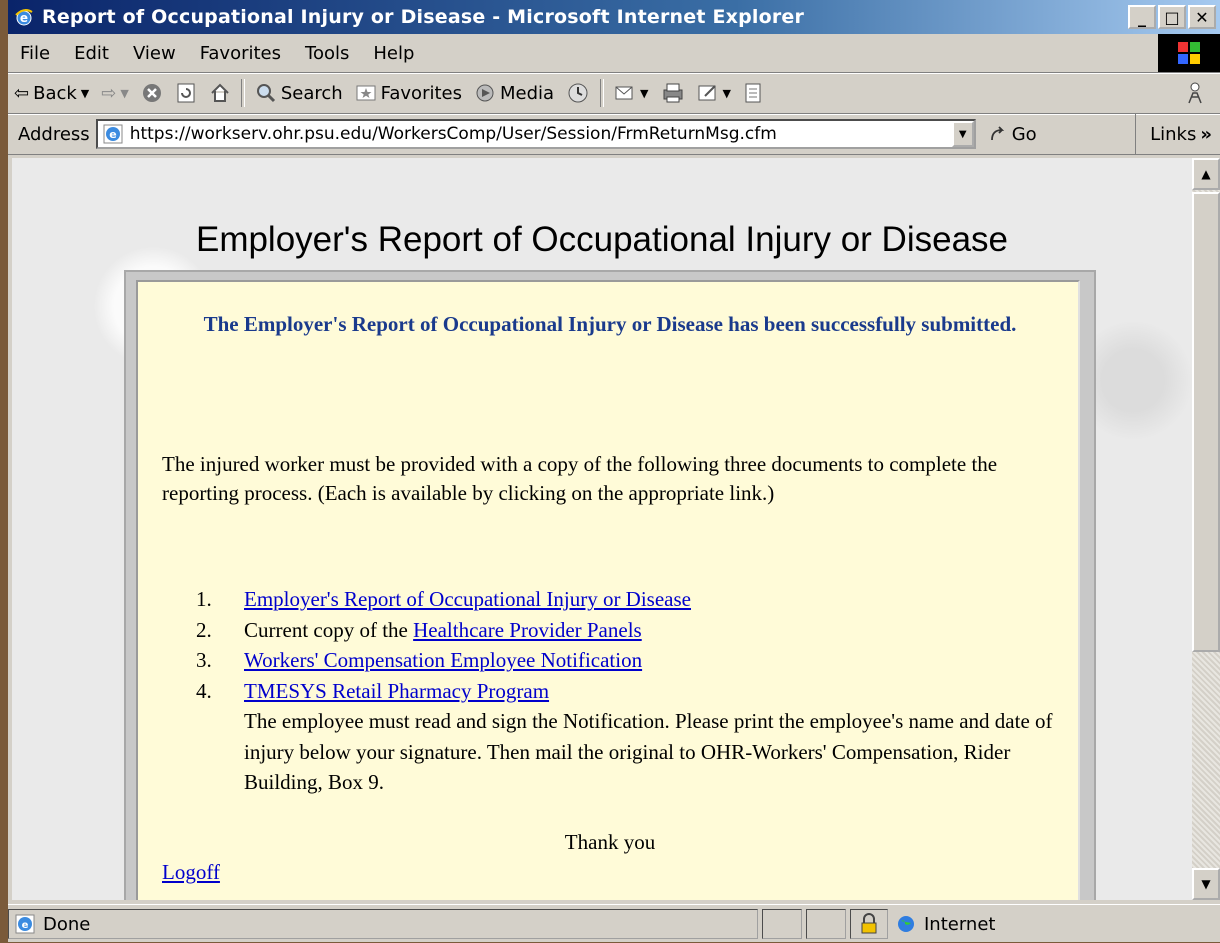 This screenshot has width=1220, height=943. What do you see at coordinates (113, 134) in the screenshot?
I see `page-globe-icon: e` at bounding box center [113, 134].